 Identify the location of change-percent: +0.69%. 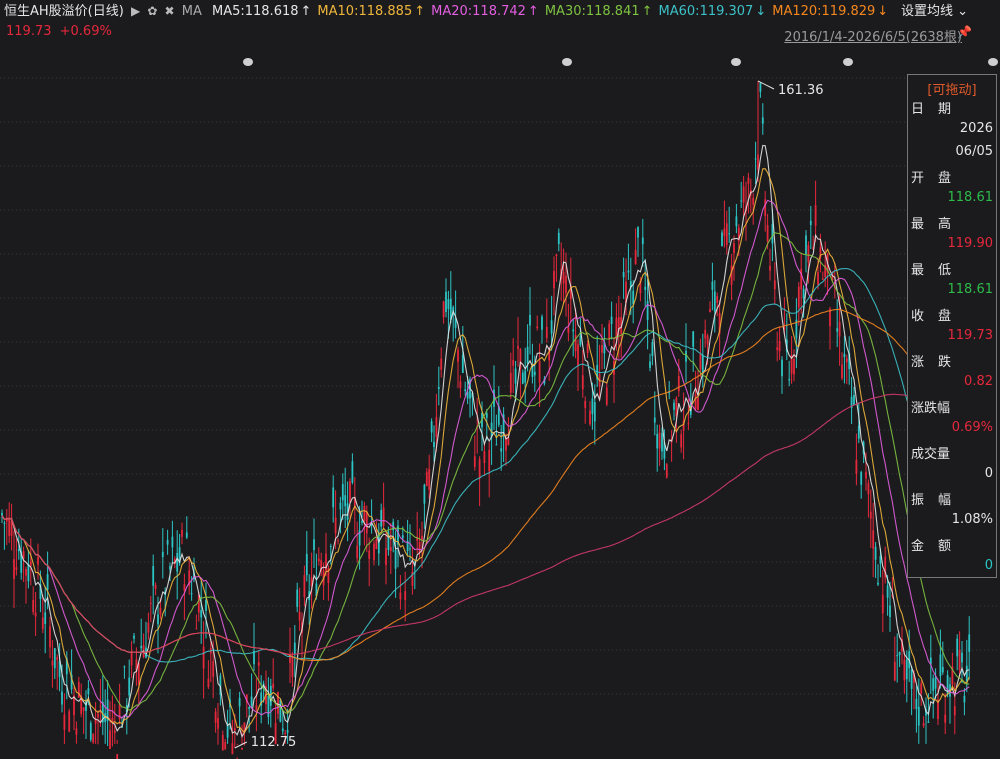
(85, 31).